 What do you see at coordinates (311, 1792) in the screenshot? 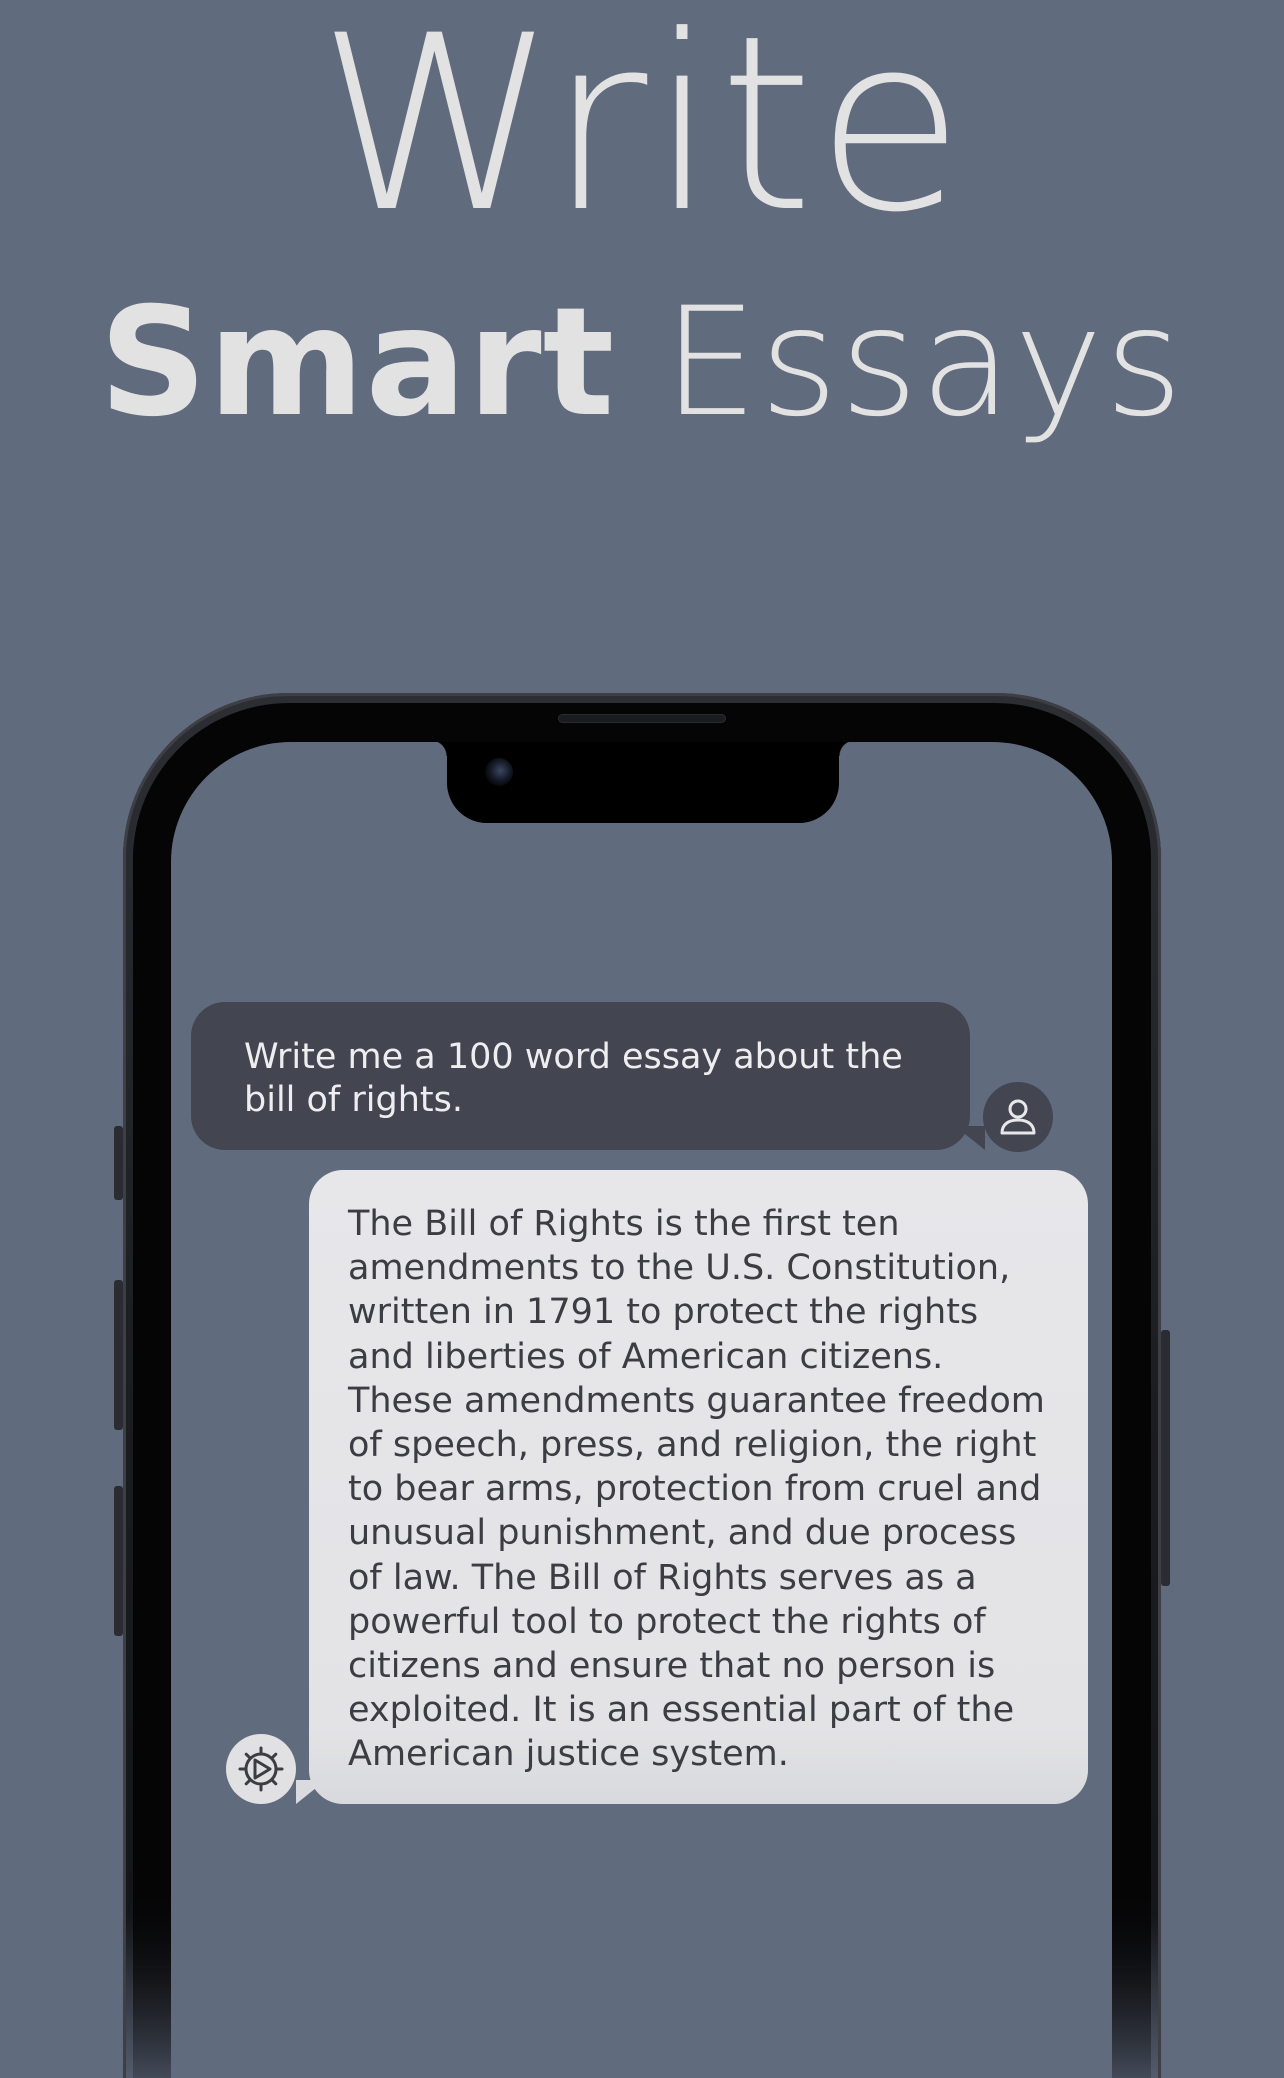
I see `assistant-bubble-tail` at bounding box center [311, 1792].